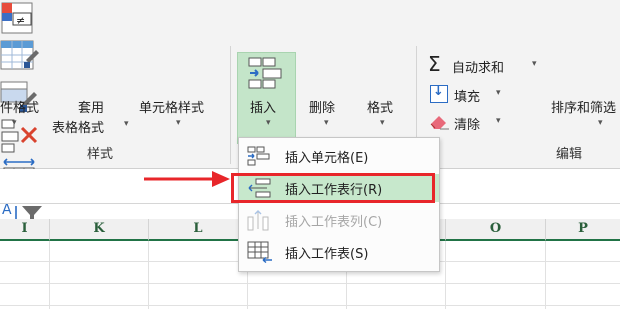  What do you see at coordinates (258, 220) in the screenshot?
I see `insert-columns-icon` at bounding box center [258, 220].